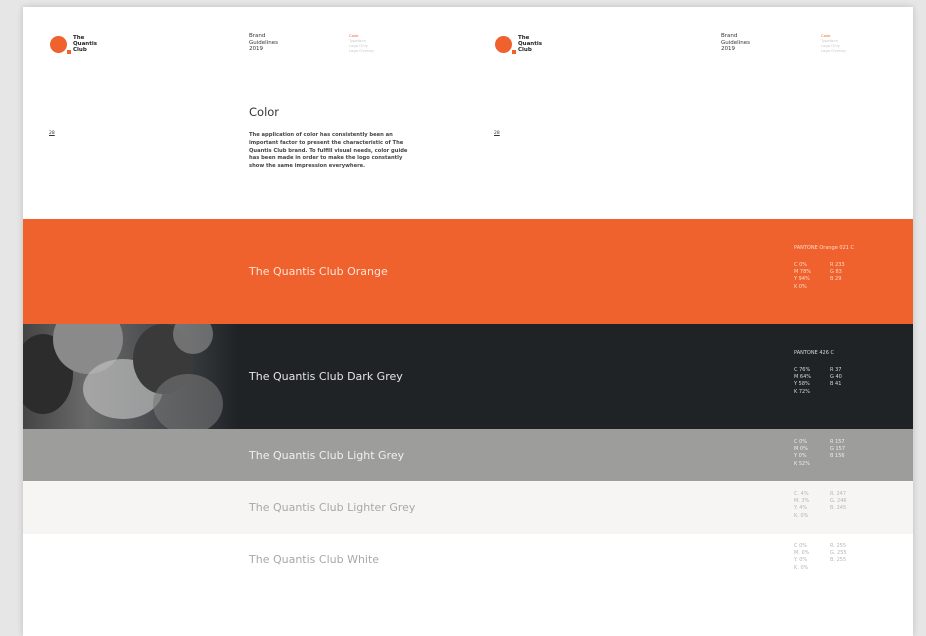 Image resolution: width=926 pixels, height=636 pixels. I want to click on swatch-name: The Quantis Club Dark Grey, so click(326, 376).